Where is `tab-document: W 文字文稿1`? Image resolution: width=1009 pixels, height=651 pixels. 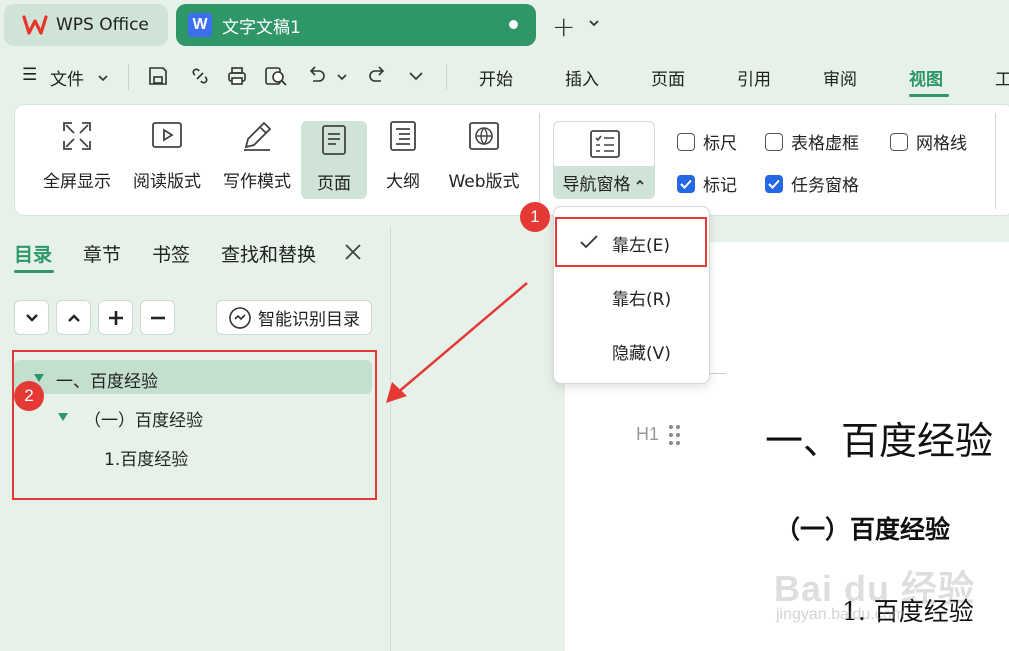 tab-document: W 文字文稿1 is located at coordinates (356, 25).